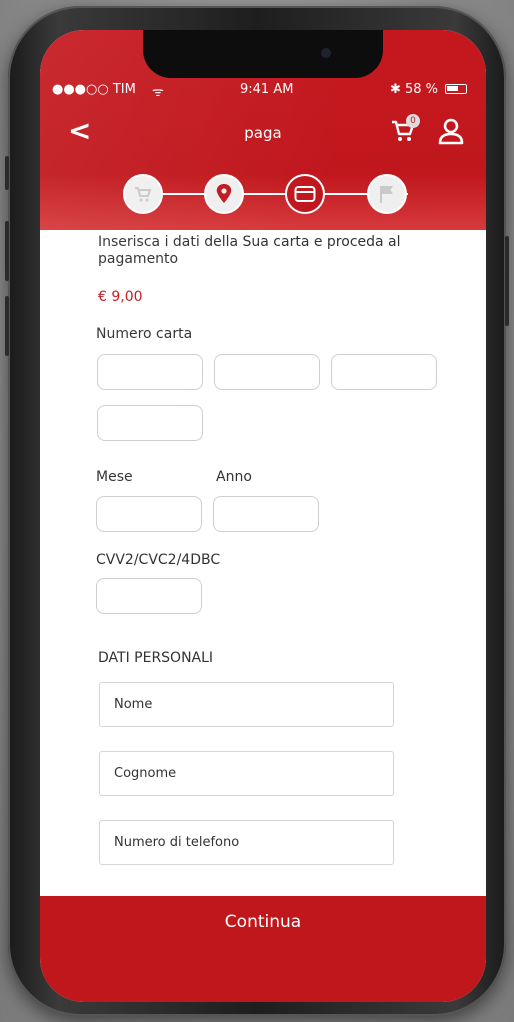  I want to click on cvv-field, so click(149, 596).